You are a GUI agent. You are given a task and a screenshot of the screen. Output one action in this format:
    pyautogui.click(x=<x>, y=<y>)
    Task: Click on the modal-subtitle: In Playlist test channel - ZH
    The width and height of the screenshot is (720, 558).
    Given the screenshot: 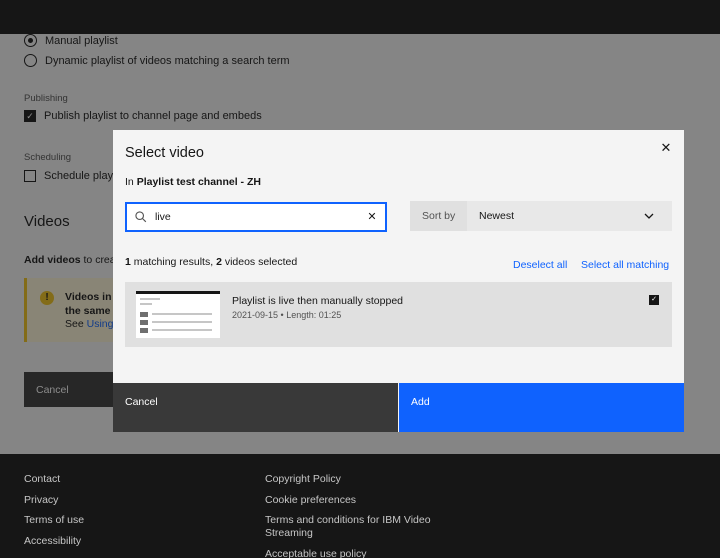 What is the action you would take?
    pyautogui.click(x=193, y=182)
    